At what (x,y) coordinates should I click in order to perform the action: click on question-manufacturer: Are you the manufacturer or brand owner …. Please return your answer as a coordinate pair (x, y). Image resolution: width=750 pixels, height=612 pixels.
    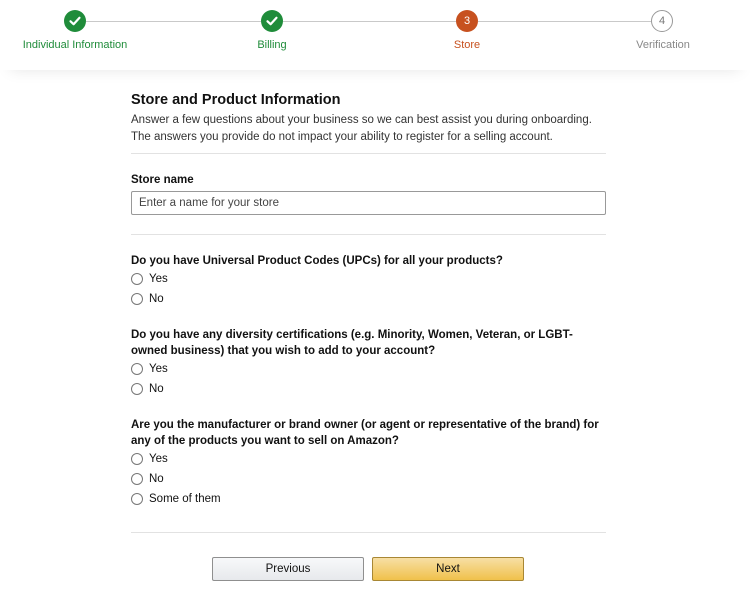
    Looking at the image, I should click on (368, 463).